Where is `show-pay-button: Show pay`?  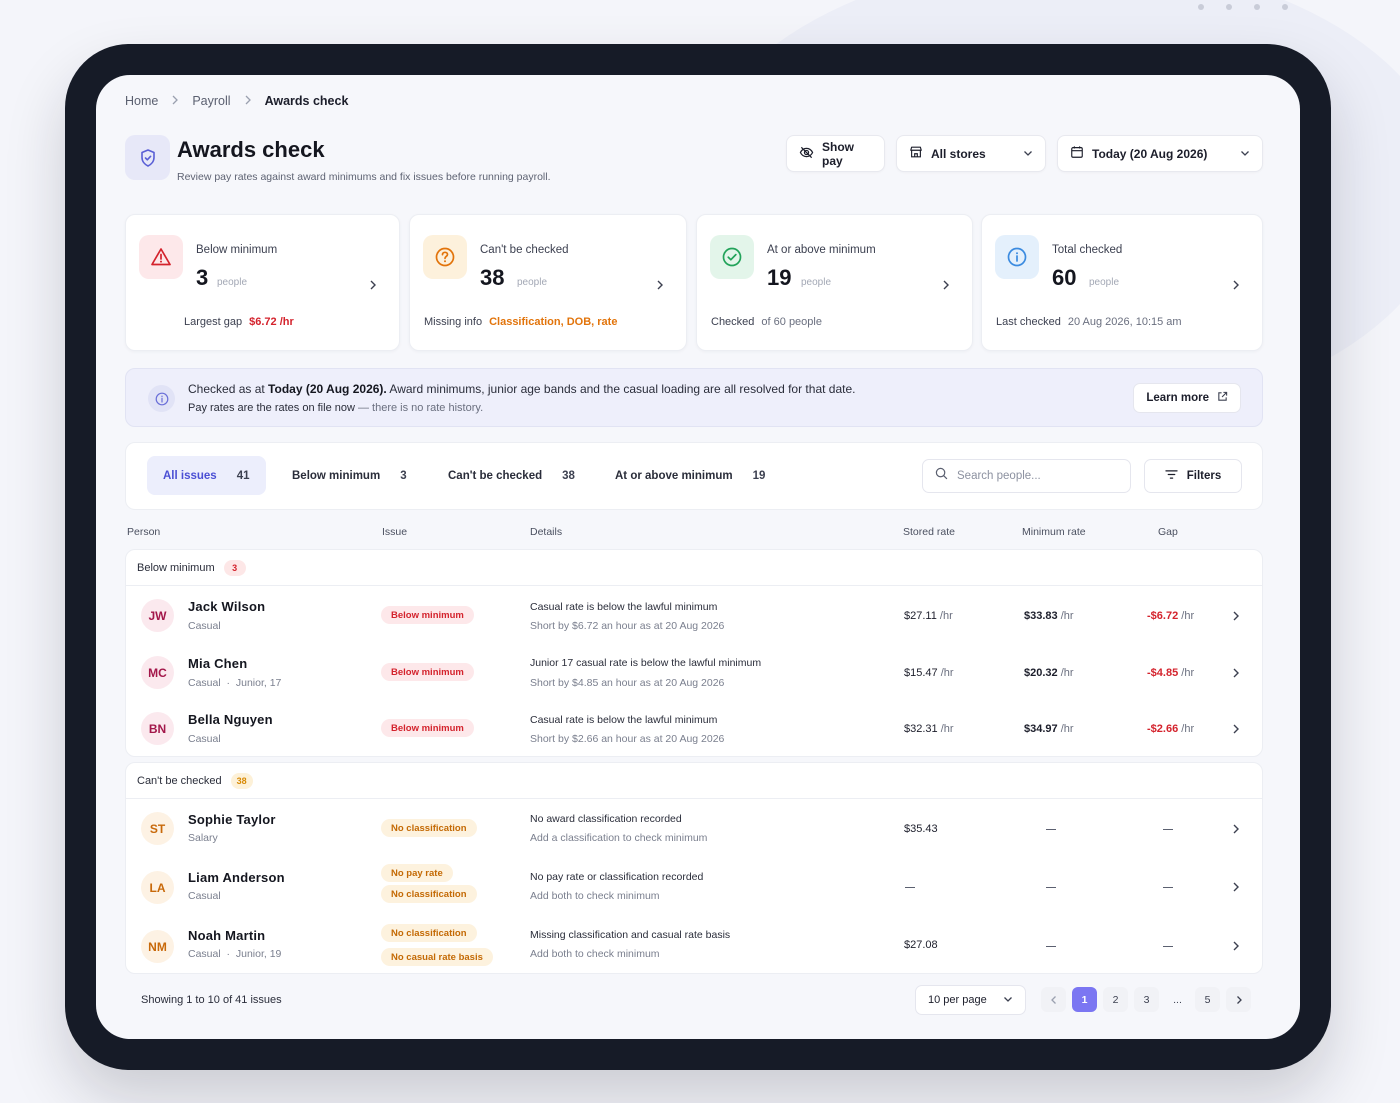
show-pay-button: Show pay is located at coordinates (835, 153).